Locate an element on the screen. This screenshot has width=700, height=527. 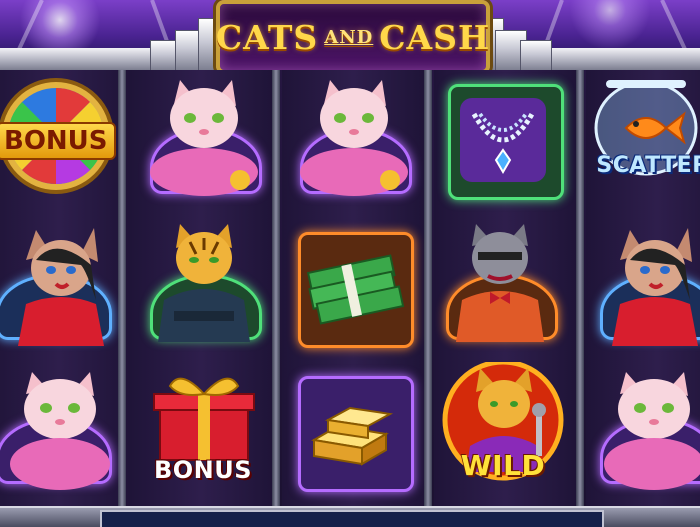
symbol-scatter: SCATTER is located at coordinates (645, 137).